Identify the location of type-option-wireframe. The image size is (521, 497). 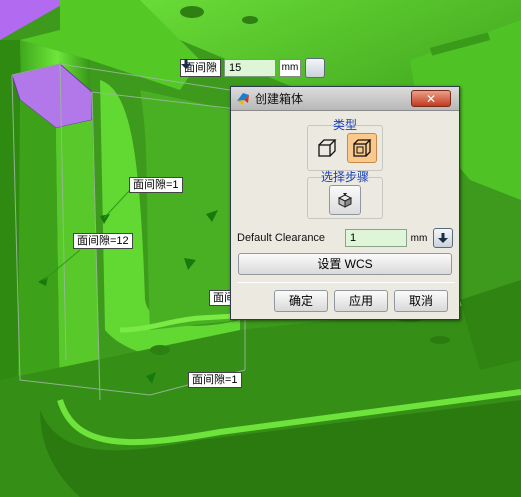
(327, 148).